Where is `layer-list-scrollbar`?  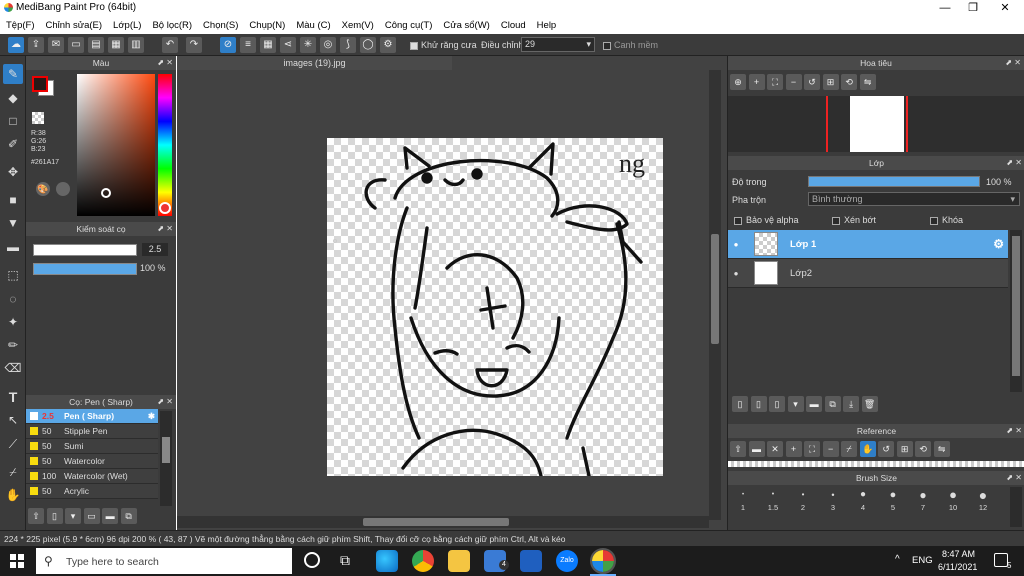
layer-list-scrollbar is located at coordinates (1016, 311).